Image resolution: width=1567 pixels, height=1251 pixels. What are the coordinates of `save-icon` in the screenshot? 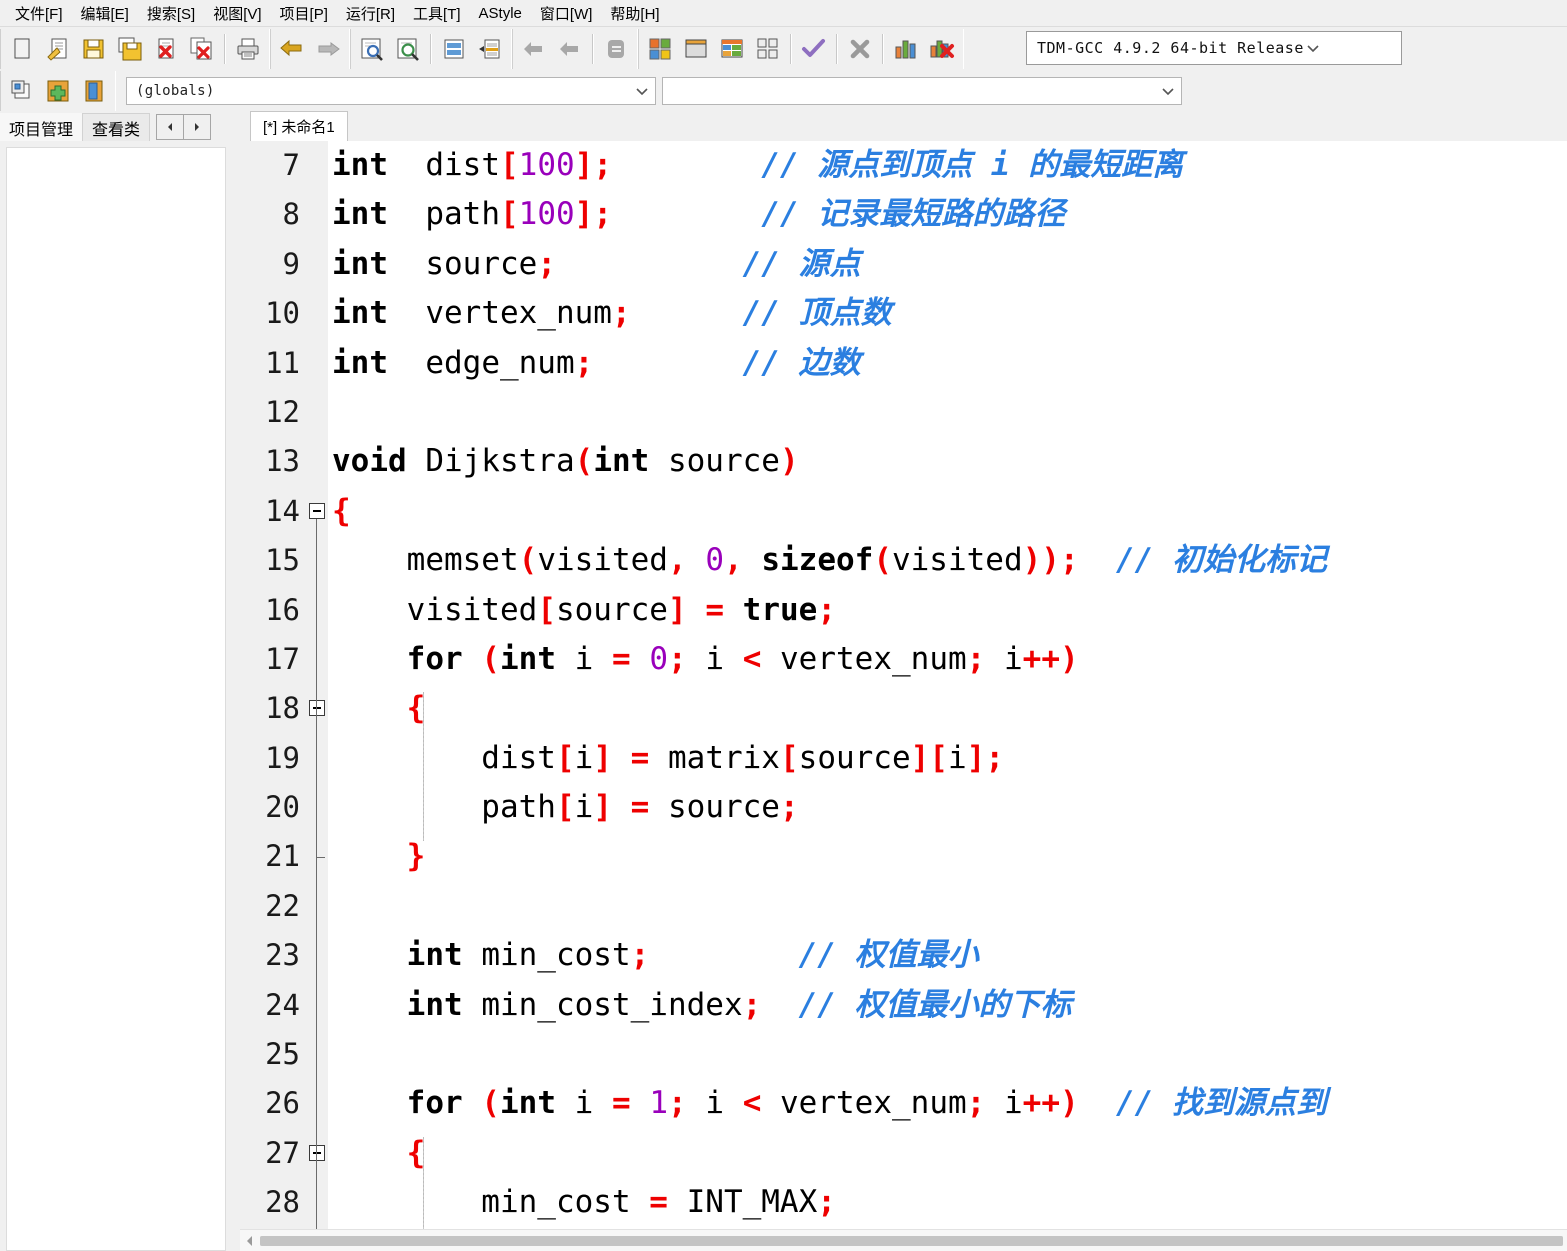 It's located at (94, 49).